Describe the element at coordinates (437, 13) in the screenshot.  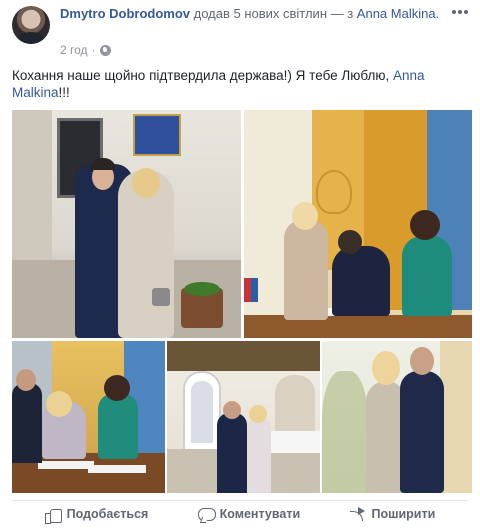
I see `header-end-text: .` at that location.